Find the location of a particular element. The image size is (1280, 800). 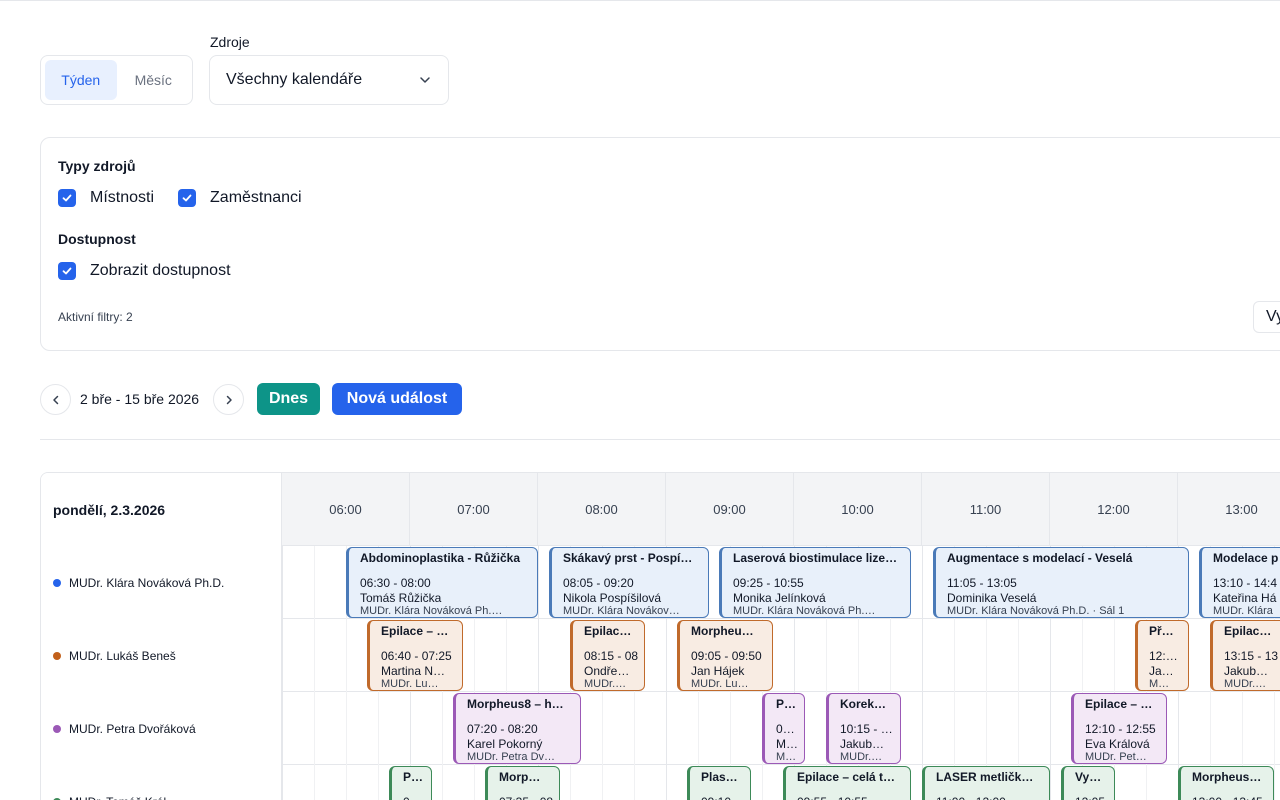

event-time: 12:10 - 12:55 is located at coordinates (1120, 729).